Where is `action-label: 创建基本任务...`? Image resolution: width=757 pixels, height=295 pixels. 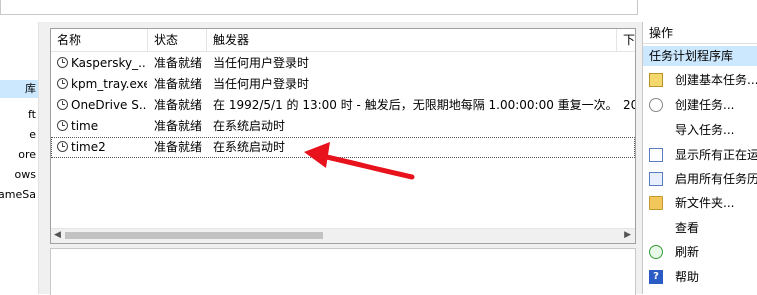 action-label: 创建基本任务... is located at coordinates (716, 80).